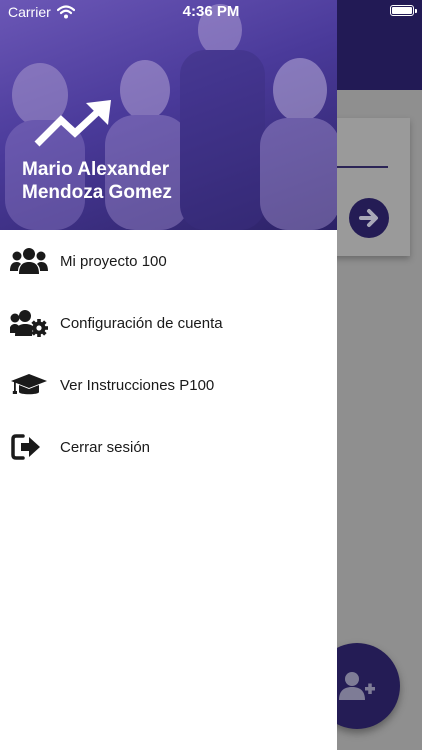  What do you see at coordinates (172, 181) in the screenshot?
I see `user-name: Mario Alexander Mendoza Gomez` at bounding box center [172, 181].